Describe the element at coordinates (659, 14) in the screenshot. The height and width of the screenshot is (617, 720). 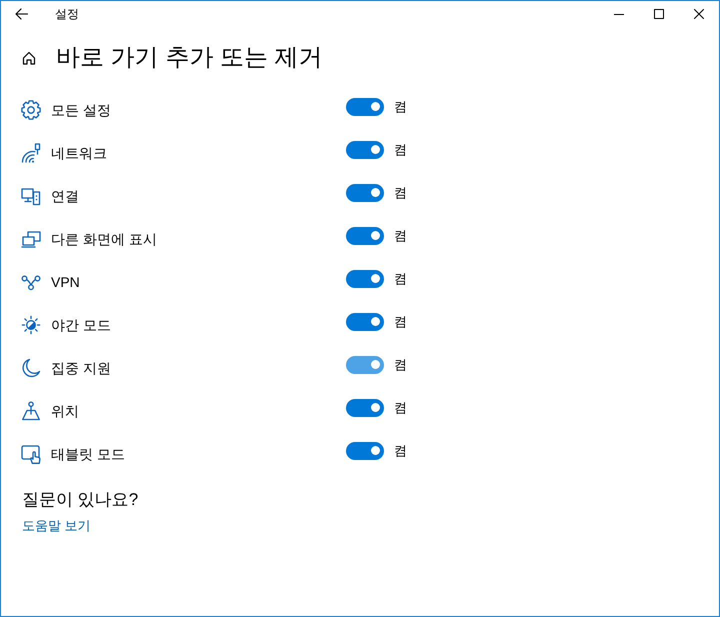
I see `maximize-icon` at that location.